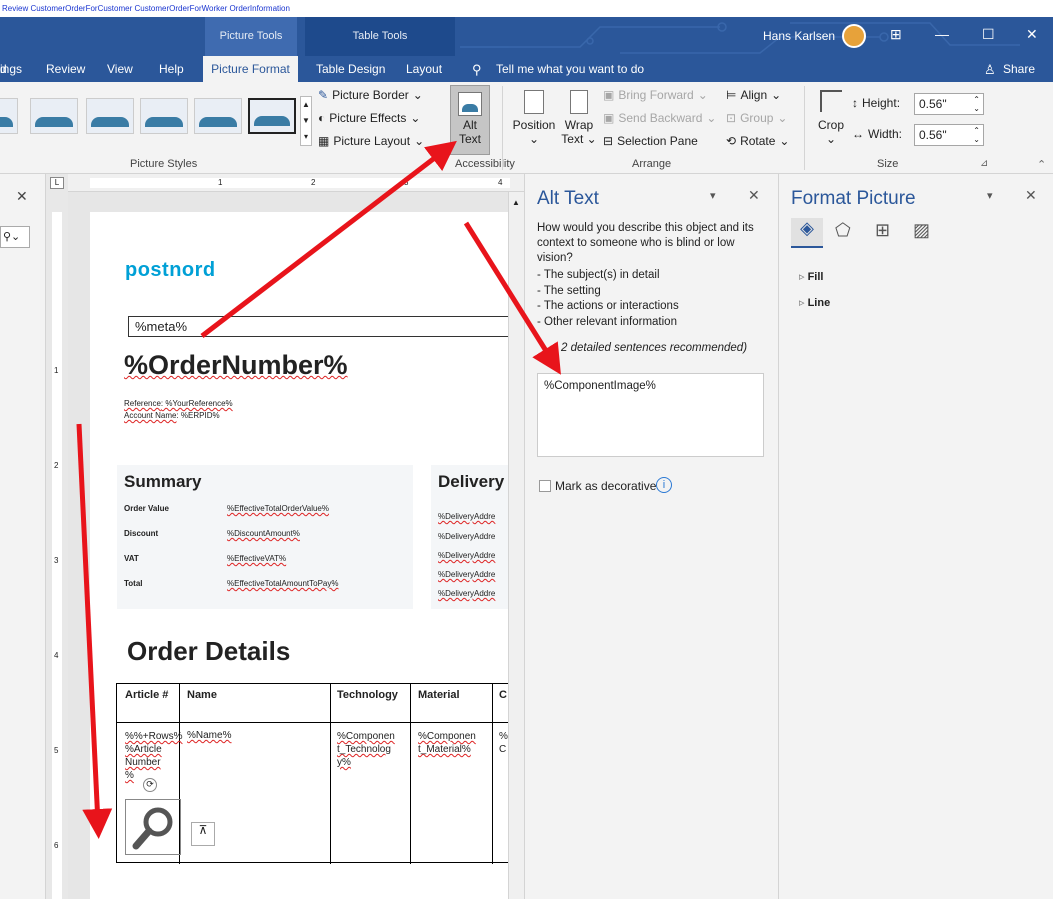 Image resolution: width=1053 pixels, height=902 pixels. What do you see at coordinates (545, 486) in the screenshot?
I see `mark-decorative-checkbox` at bounding box center [545, 486].